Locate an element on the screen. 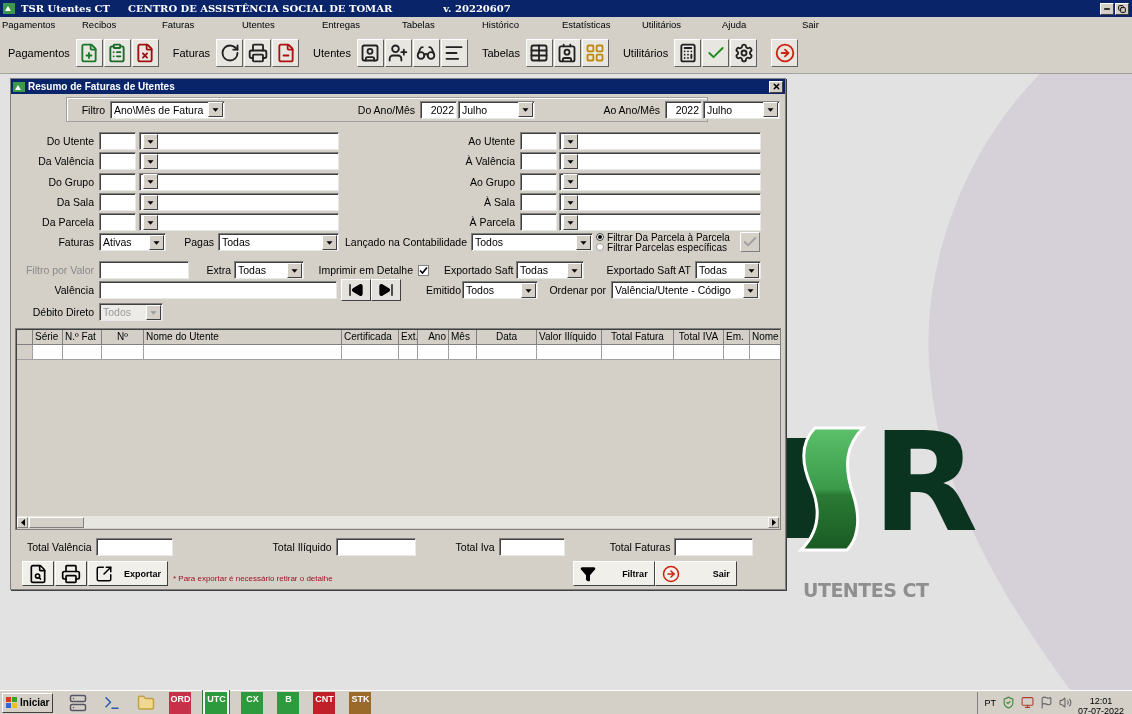 This screenshot has width=1132, height=714. menu-item: Recibos is located at coordinates (122, 24).